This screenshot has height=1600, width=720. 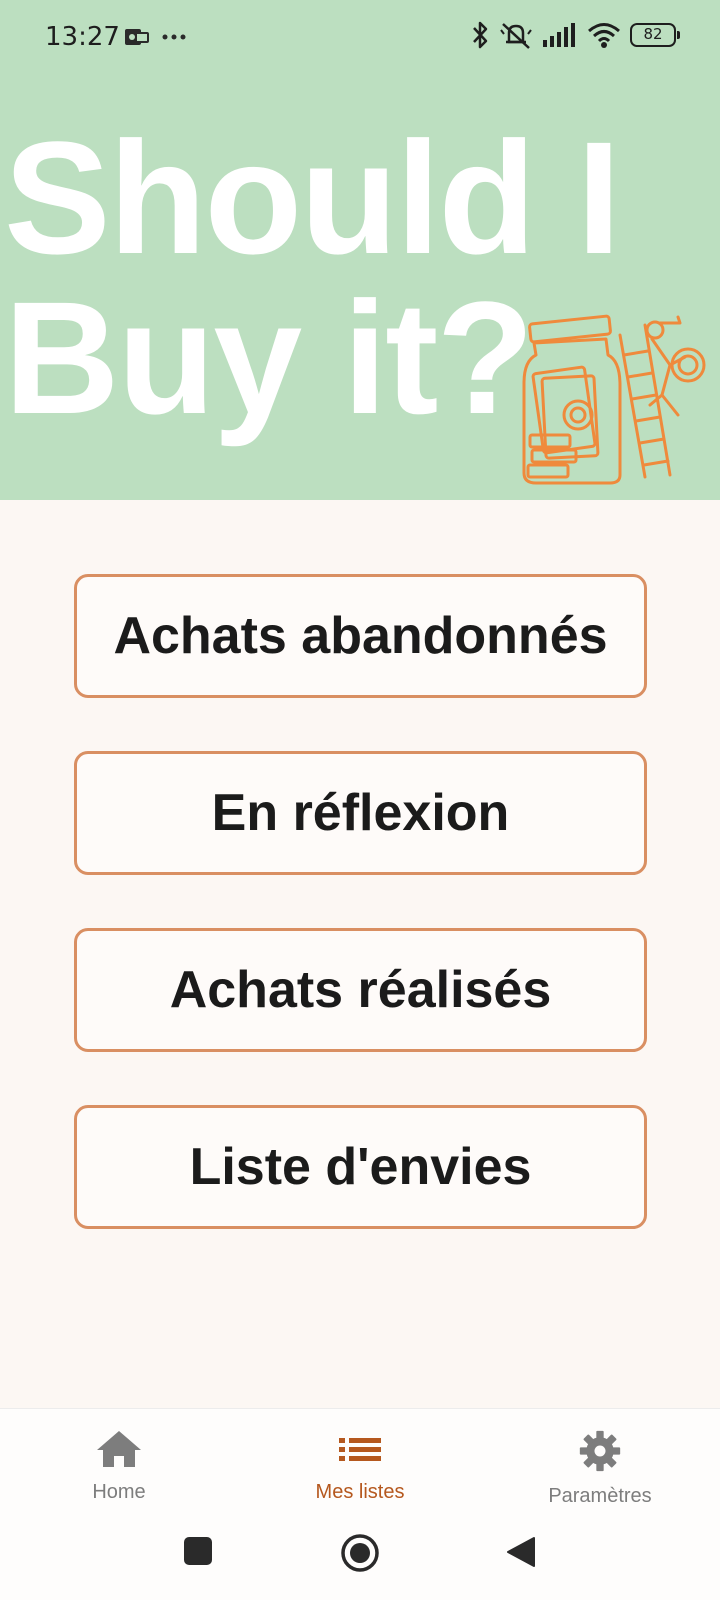 I want to click on battery-icon: 82, so click(x=655, y=35).